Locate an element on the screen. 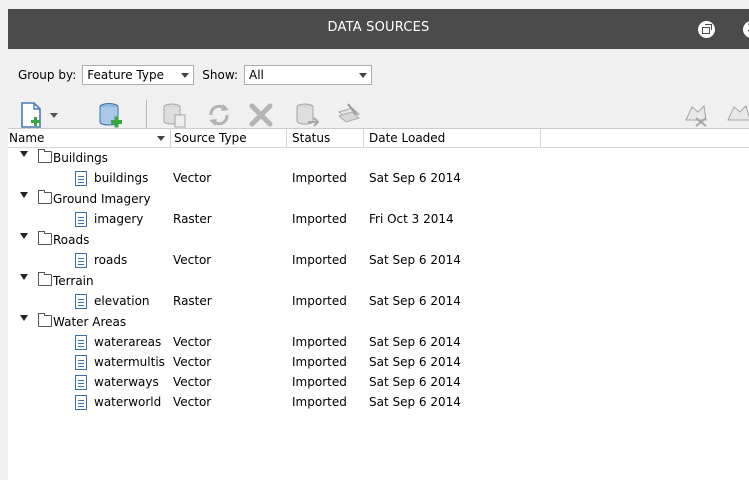 This screenshot has width=749, height=480. add-datasource-icon is located at coordinates (111, 115).